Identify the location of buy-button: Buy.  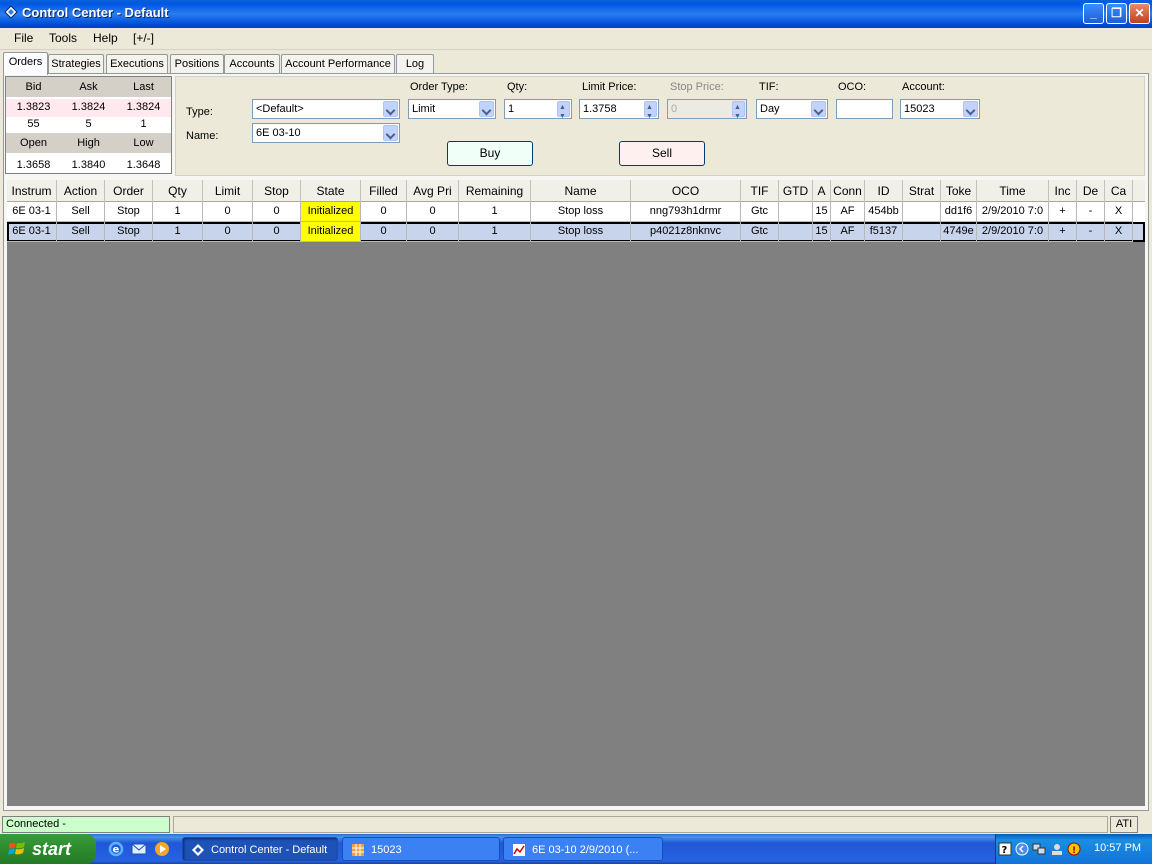
(490, 153).